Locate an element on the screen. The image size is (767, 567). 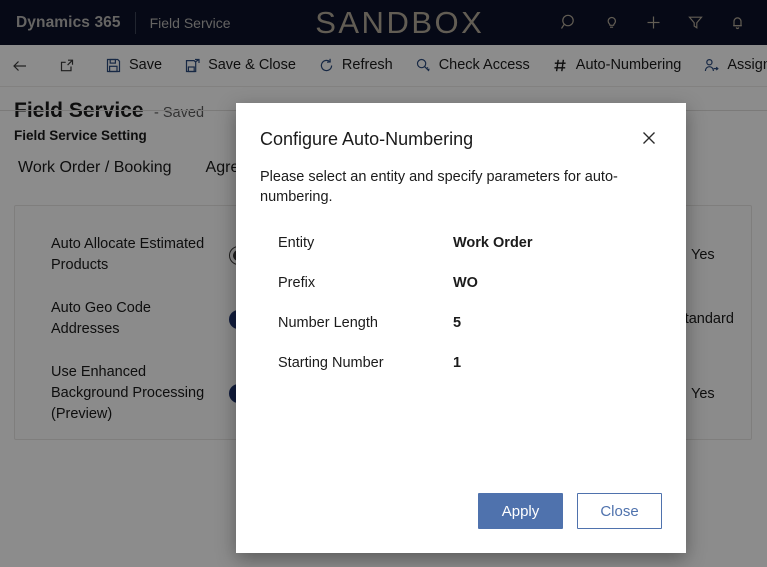
field-label-prefix: Prefix is located at coordinates (297, 283).